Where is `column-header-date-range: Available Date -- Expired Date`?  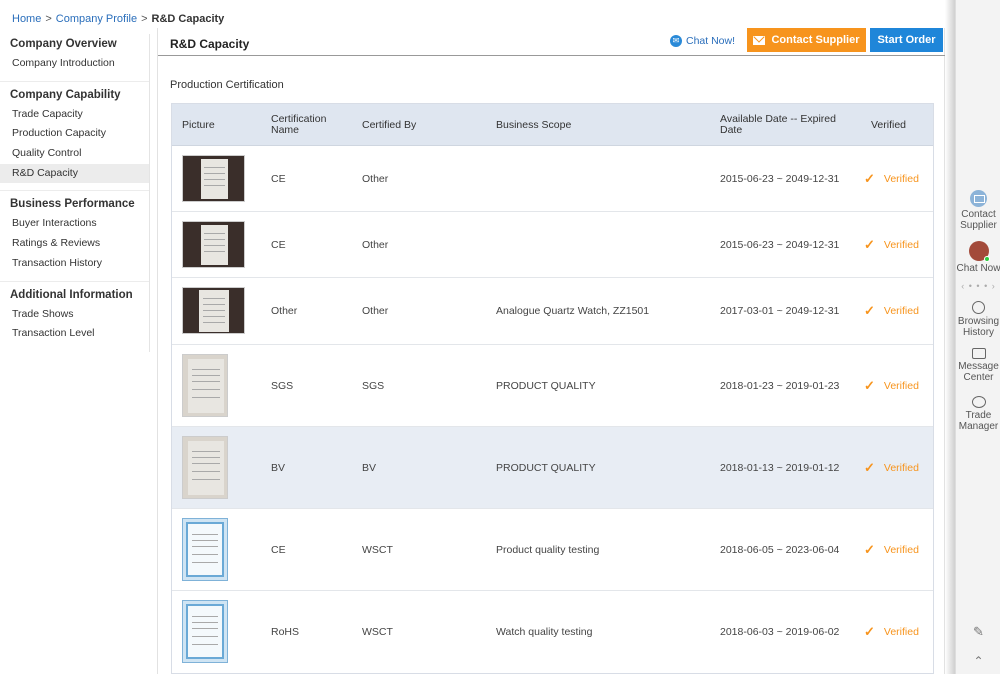
column-header-date-range: Available Date -- Expired Date is located at coordinates (778, 124).